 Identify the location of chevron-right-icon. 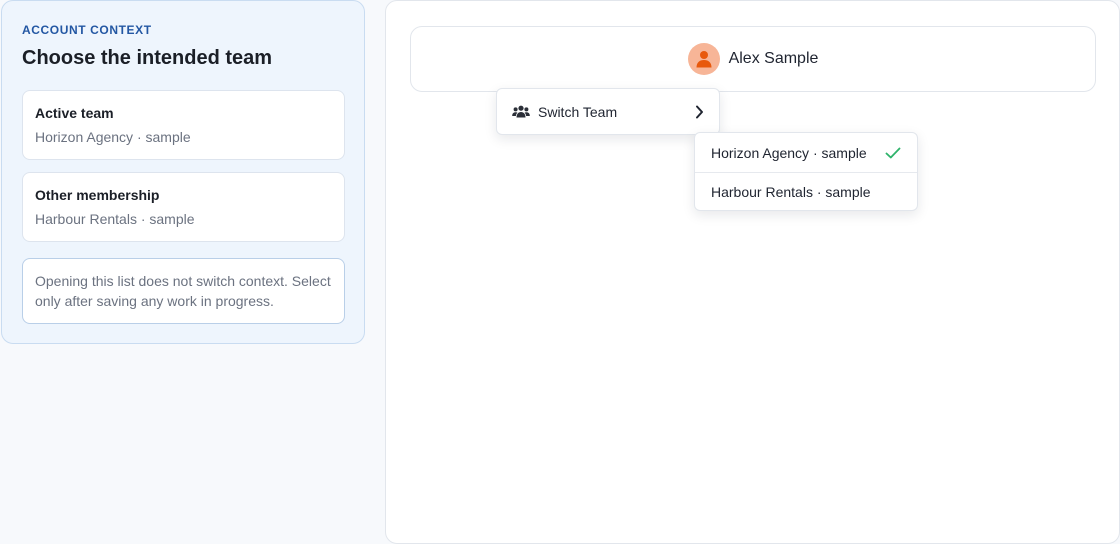
(700, 112).